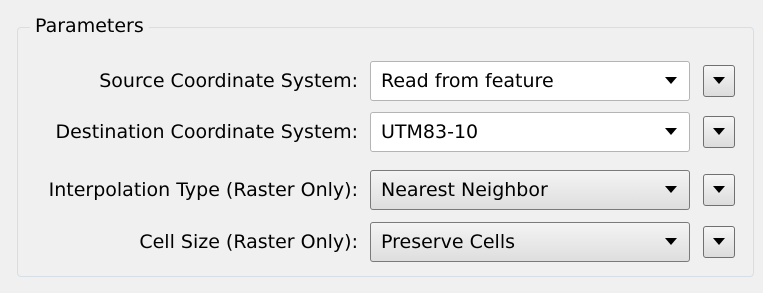 This screenshot has width=763, height=293. I want to click on interpolation-type-dropdown: Nearest Neighbor, so click(530, 190).